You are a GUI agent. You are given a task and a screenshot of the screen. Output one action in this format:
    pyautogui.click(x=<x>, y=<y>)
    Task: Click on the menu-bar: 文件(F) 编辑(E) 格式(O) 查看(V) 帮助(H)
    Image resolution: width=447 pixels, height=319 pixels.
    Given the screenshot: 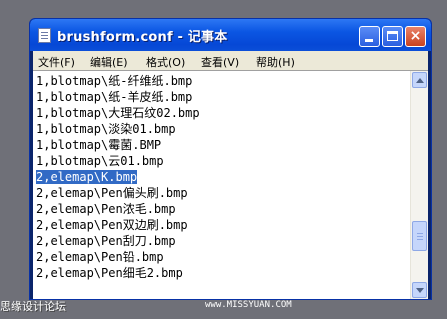 What is the action you would take?
    pyautogui.click(x=230, y=60)
    